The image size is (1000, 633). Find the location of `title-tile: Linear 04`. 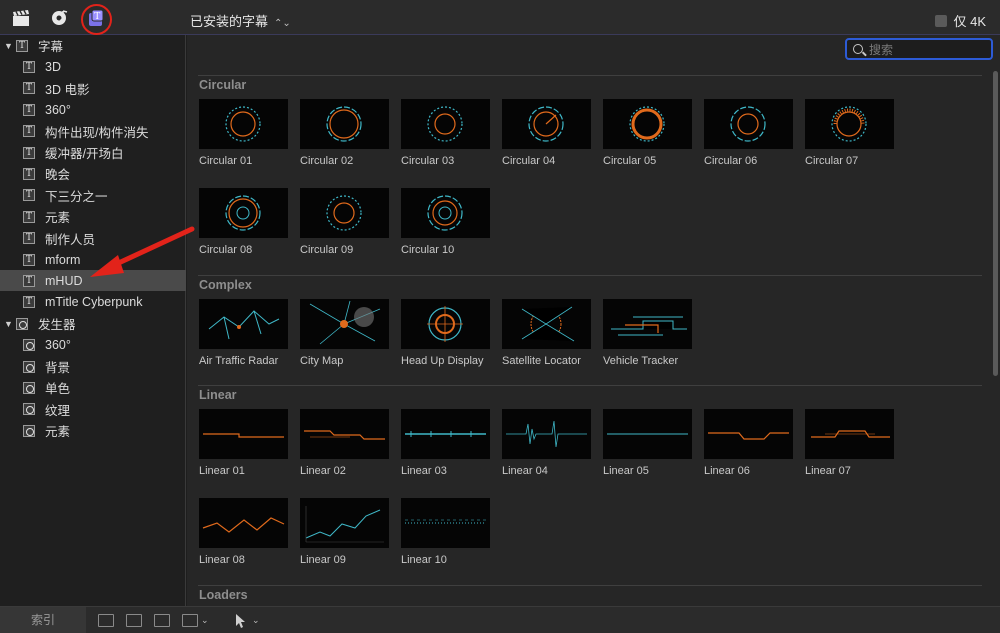

title-tile: Linear 04 is located at coordinates (547, 443).